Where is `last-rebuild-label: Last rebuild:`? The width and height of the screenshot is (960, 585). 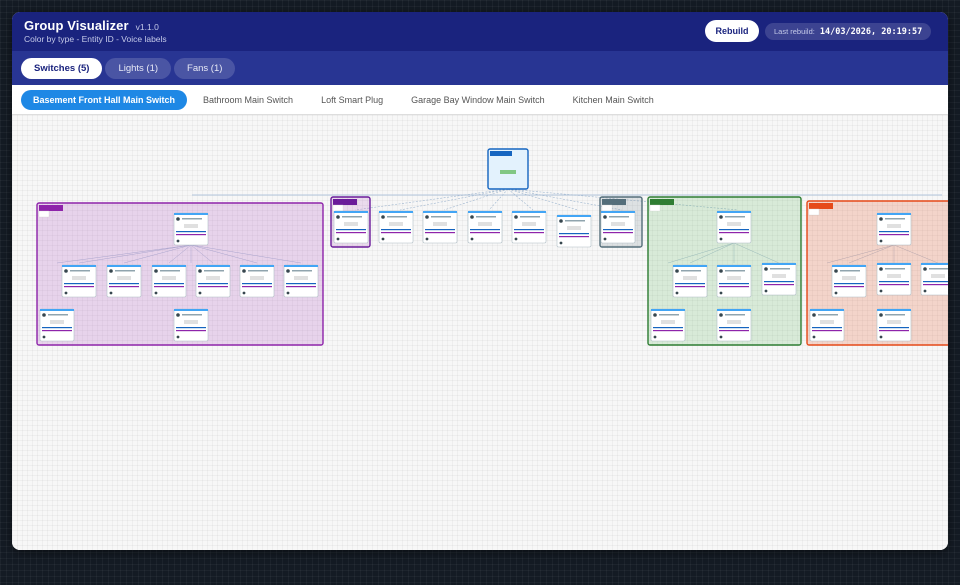 last-rebuild-label: Last rebuild: is located at coordinates (794, 31).